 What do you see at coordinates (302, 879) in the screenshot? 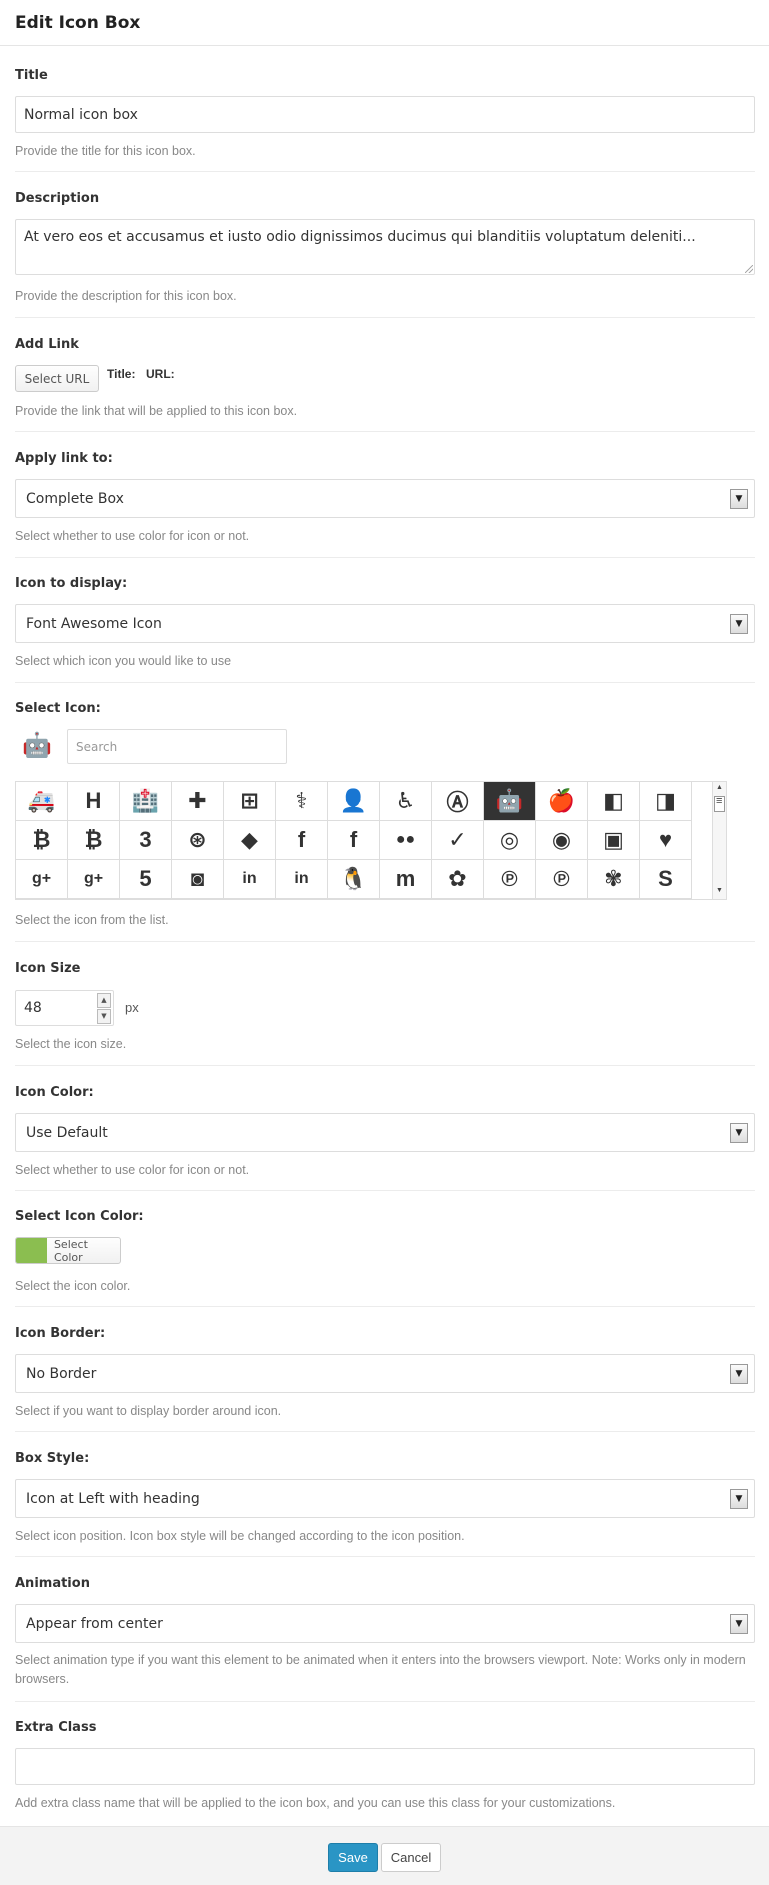
I see `linkedin-square-icon: in` at bounding box center [302, 879].